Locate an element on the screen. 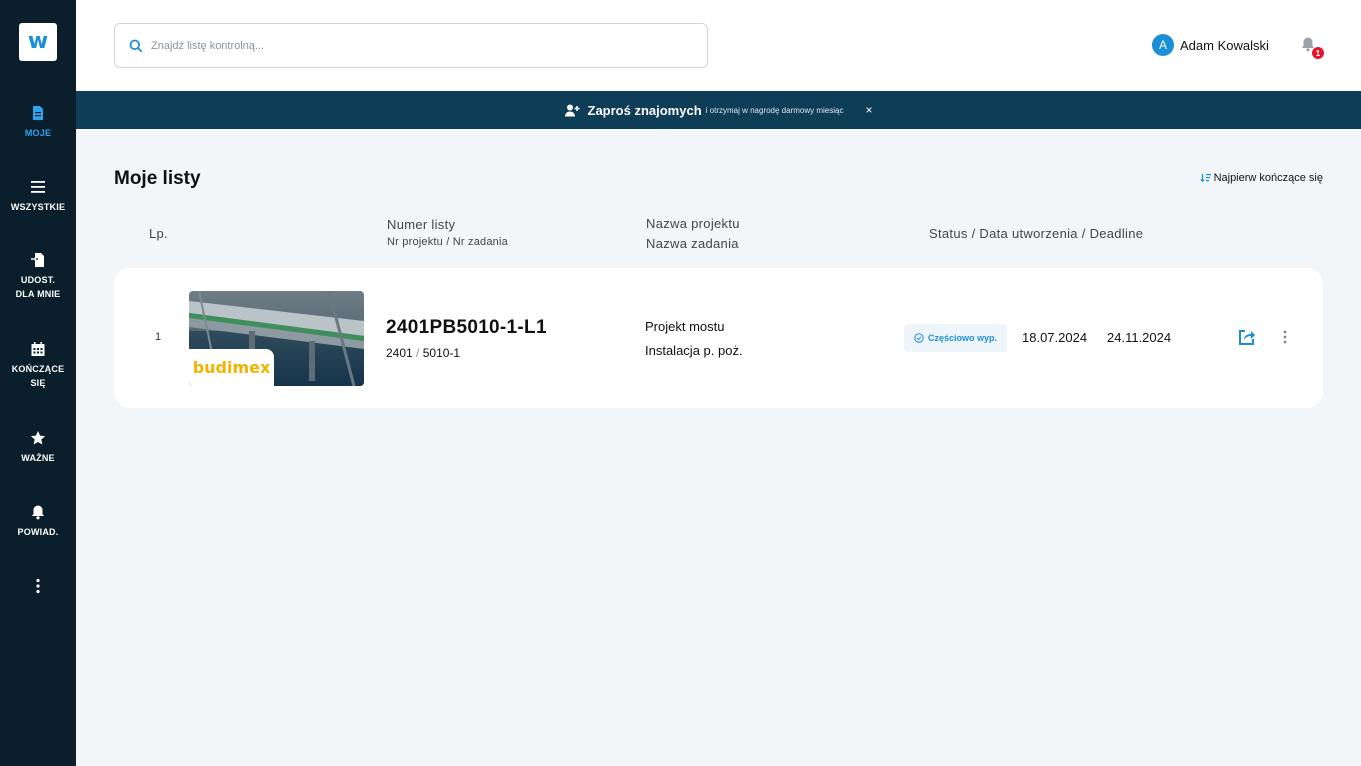  sort-button: Najpierw kończące się is located at coordinates (1261, 178).